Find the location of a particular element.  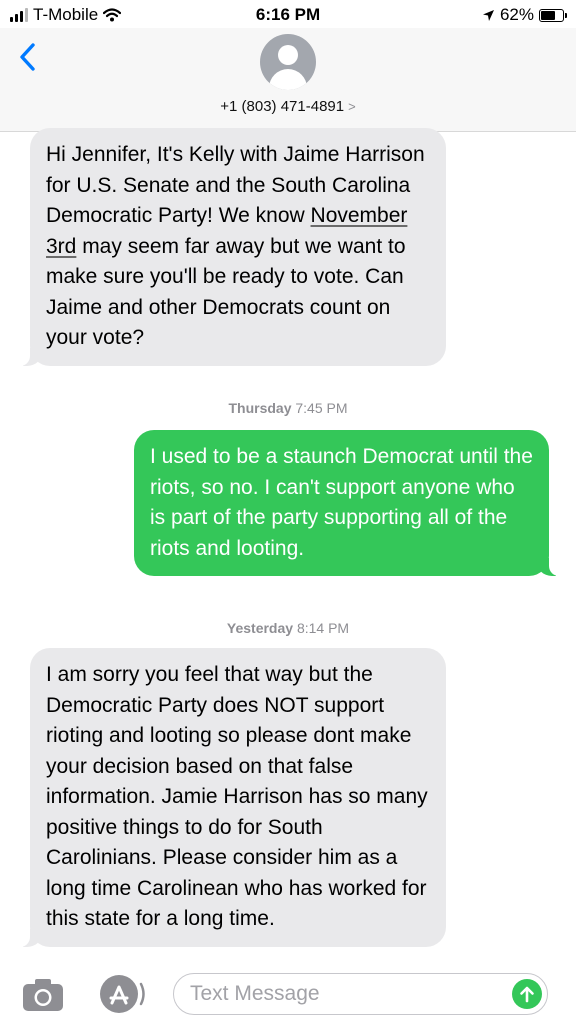

chevron-right-icon: > is located at coordinates (352, 106).